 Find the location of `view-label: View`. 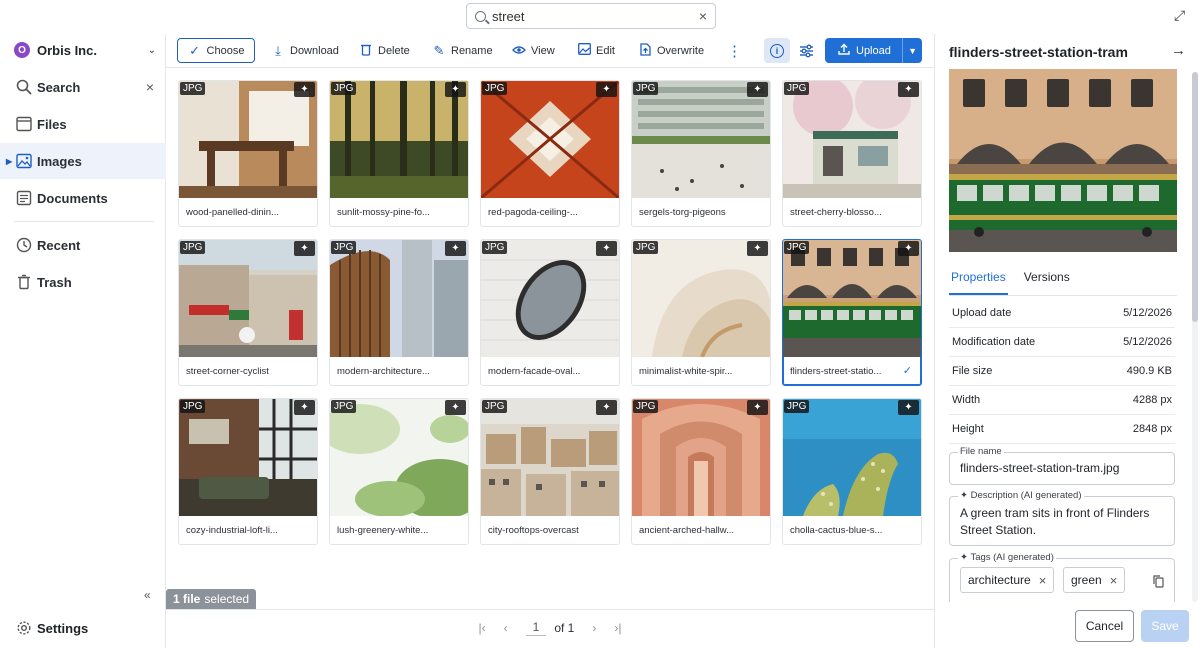

view-label: View is located at coordinates (543, 50).